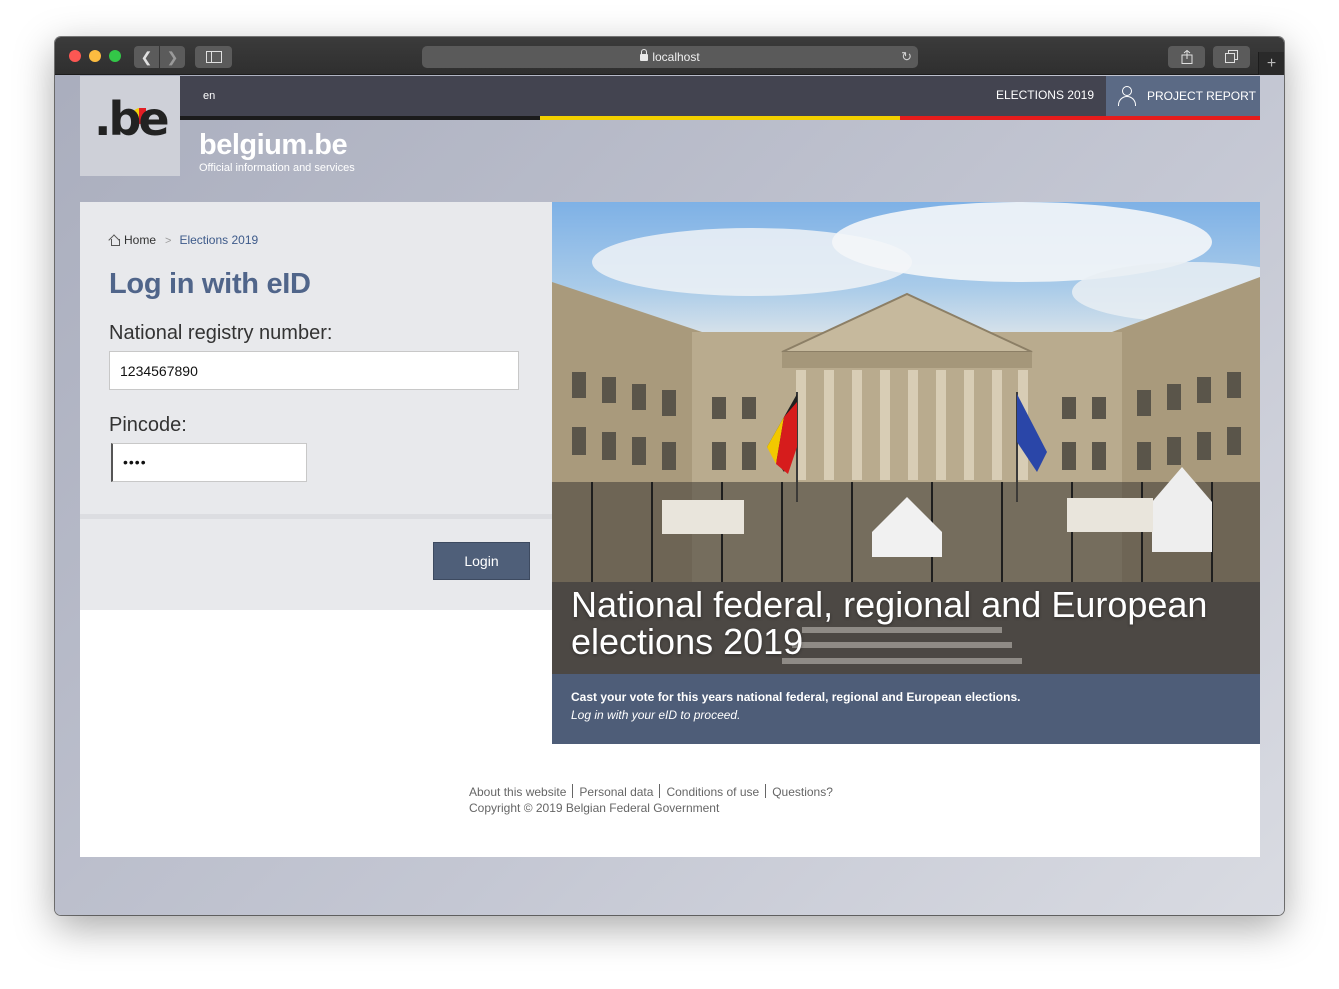 The height and width of the screenshot is (989, 1339). Describe the element at coordinates (720, 96) in the screenshot. I see `top-navigation: en ELECTIONS 2019 PROJECT REPORT` at that location.